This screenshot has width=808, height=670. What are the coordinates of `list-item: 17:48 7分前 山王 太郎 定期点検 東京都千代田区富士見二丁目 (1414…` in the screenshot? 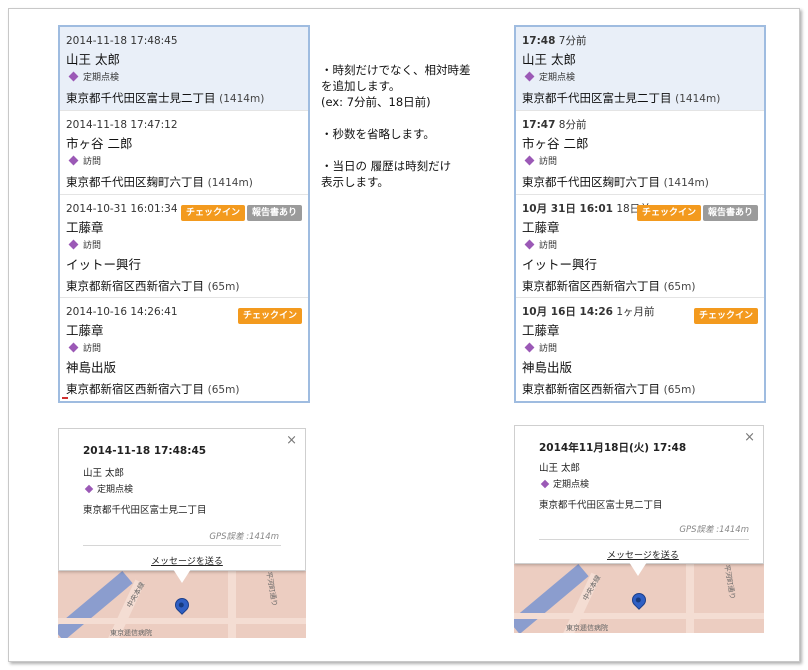 It's located at (640, 69).